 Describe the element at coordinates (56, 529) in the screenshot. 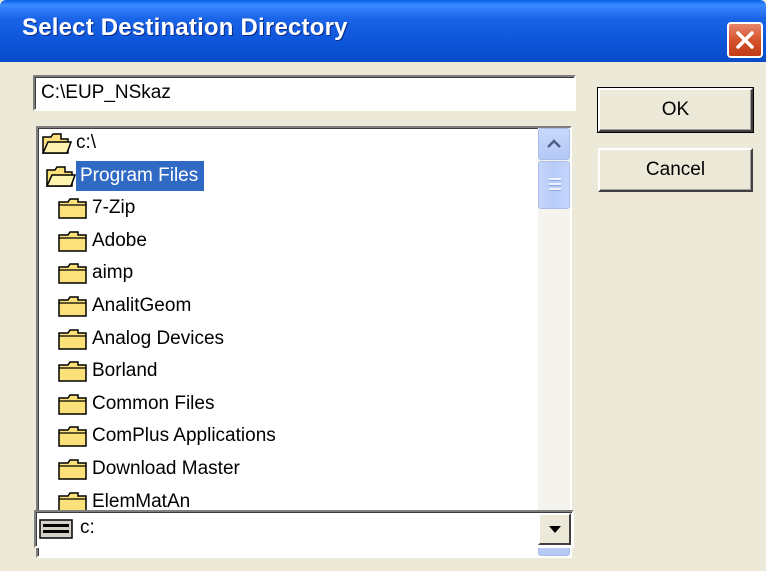

I see `drive-icon` at that location.